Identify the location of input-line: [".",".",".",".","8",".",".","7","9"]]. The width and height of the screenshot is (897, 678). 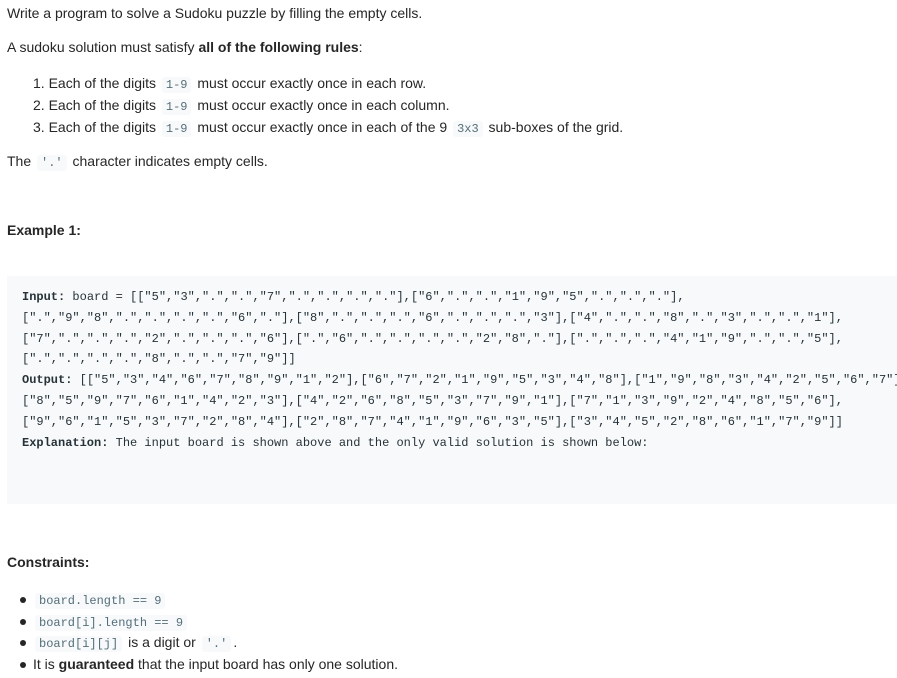
(159, 359).